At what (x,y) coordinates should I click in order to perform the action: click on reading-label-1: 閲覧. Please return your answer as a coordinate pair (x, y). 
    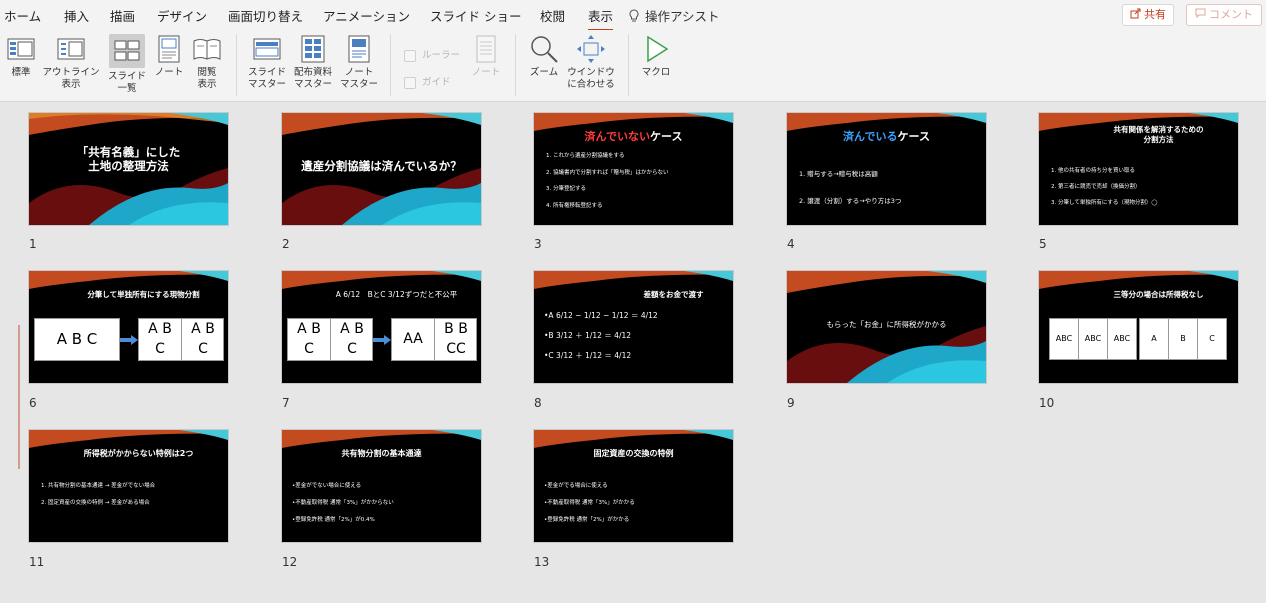
    Looking at the image, I should click on (207, 72).